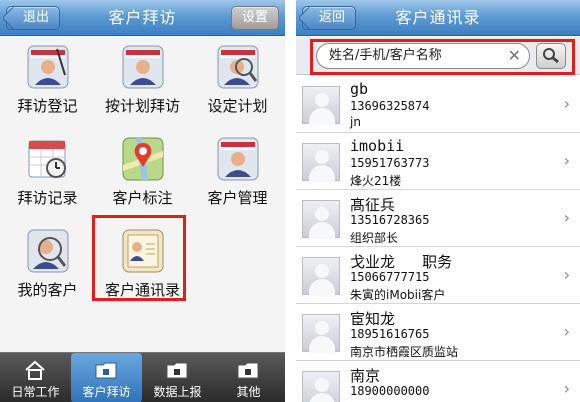  Describe the element at coordinates (390, 163) in the screenshot. I see `contact-phone: 15951763773` at that location.